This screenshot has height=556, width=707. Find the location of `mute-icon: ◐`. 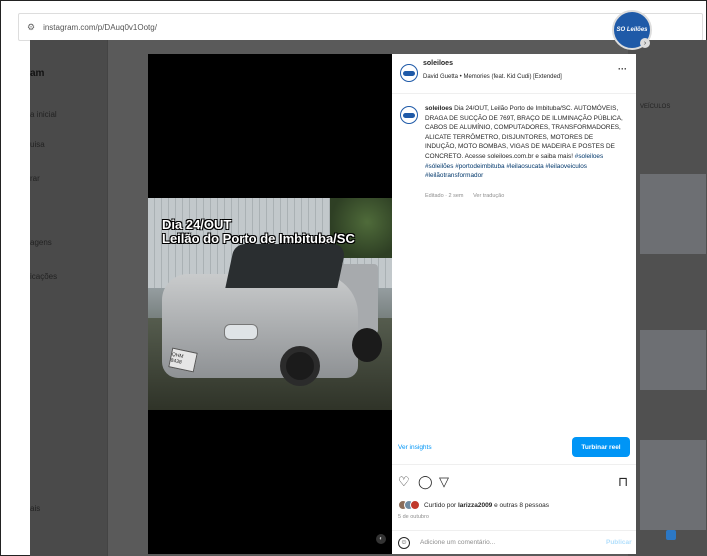

mute-icon: ◐ is located at coordinates (381, 539).